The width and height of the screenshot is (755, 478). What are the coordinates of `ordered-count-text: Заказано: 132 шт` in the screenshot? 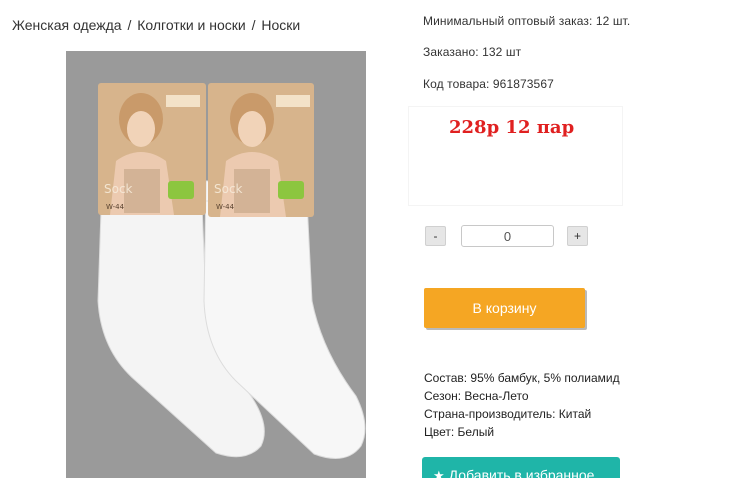 It's located at (472, 52).